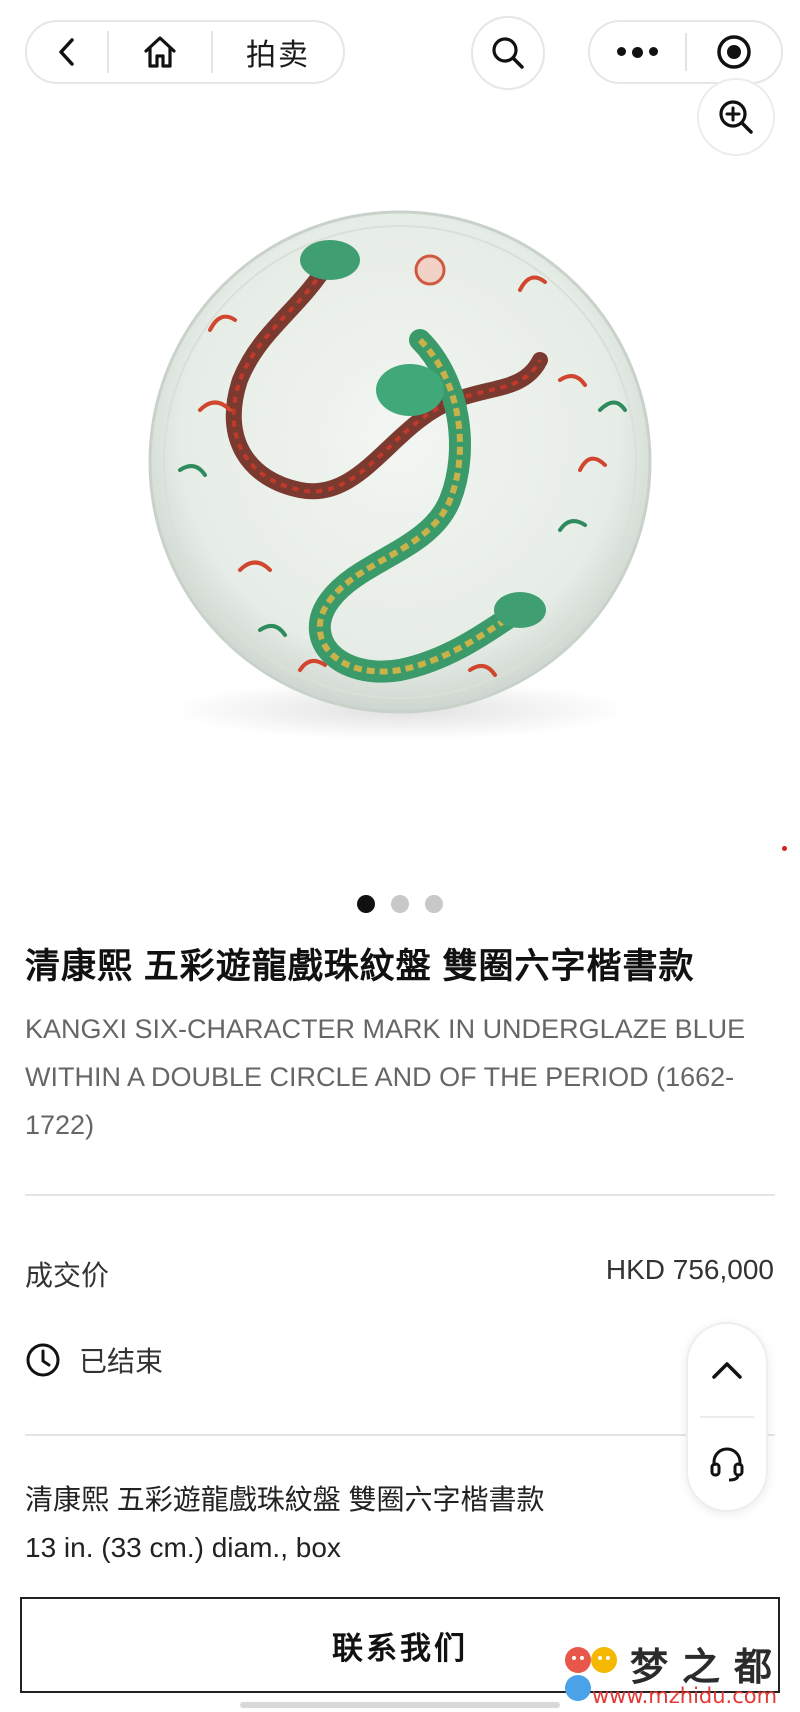  I want to click on decorative-dot, so click(784, 848).